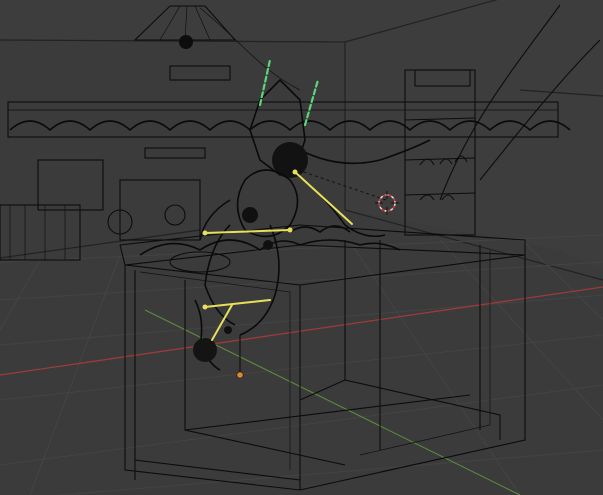 This screenshot has width=603, height=495. I want to click on bone-hip, so click(237, 303).